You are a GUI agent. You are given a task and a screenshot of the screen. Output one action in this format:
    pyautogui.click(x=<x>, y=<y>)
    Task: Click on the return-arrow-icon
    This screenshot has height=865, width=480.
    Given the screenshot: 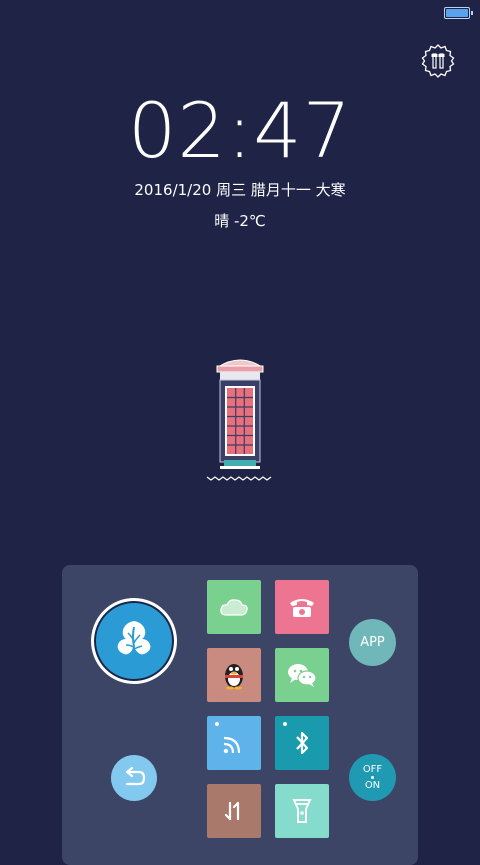 What is the action you would take?
    pyautogui.click(x=135, y=776)
    